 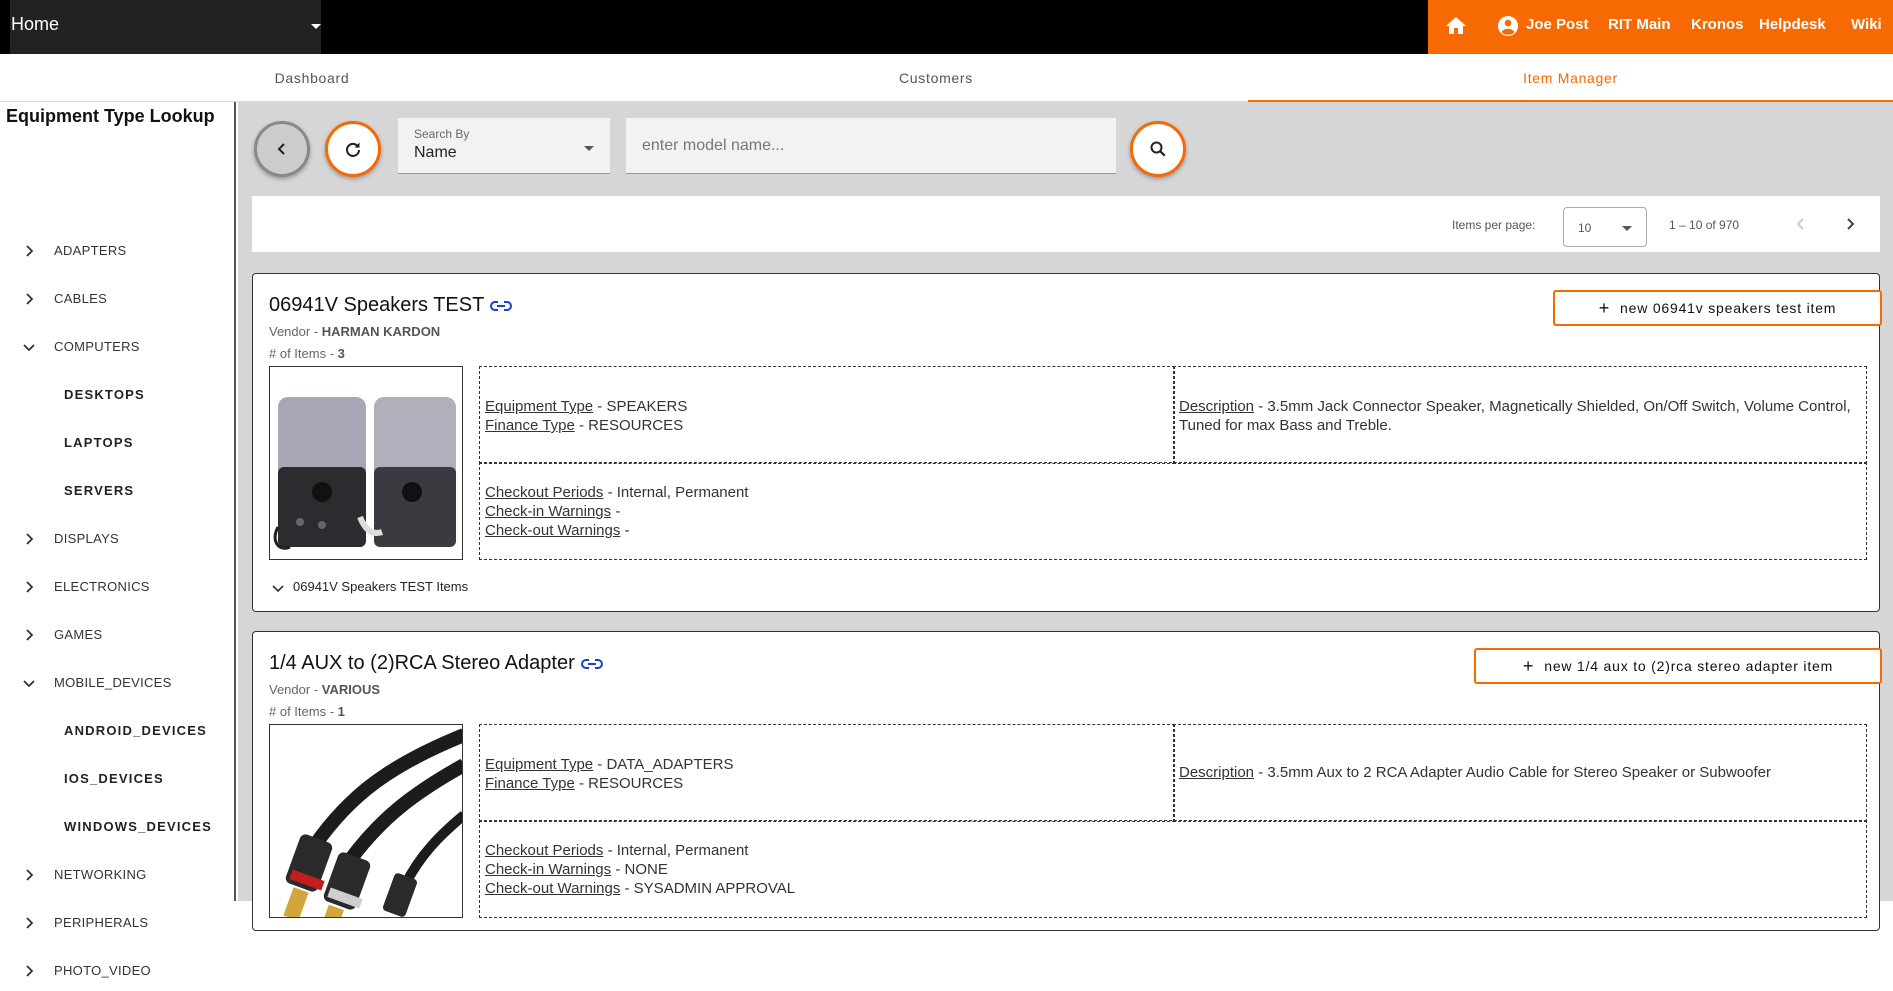 What do you see at coordinates (936, 78) in the screenshot?
I see `tab-customers: Customers` at bounding box center [936, 78].